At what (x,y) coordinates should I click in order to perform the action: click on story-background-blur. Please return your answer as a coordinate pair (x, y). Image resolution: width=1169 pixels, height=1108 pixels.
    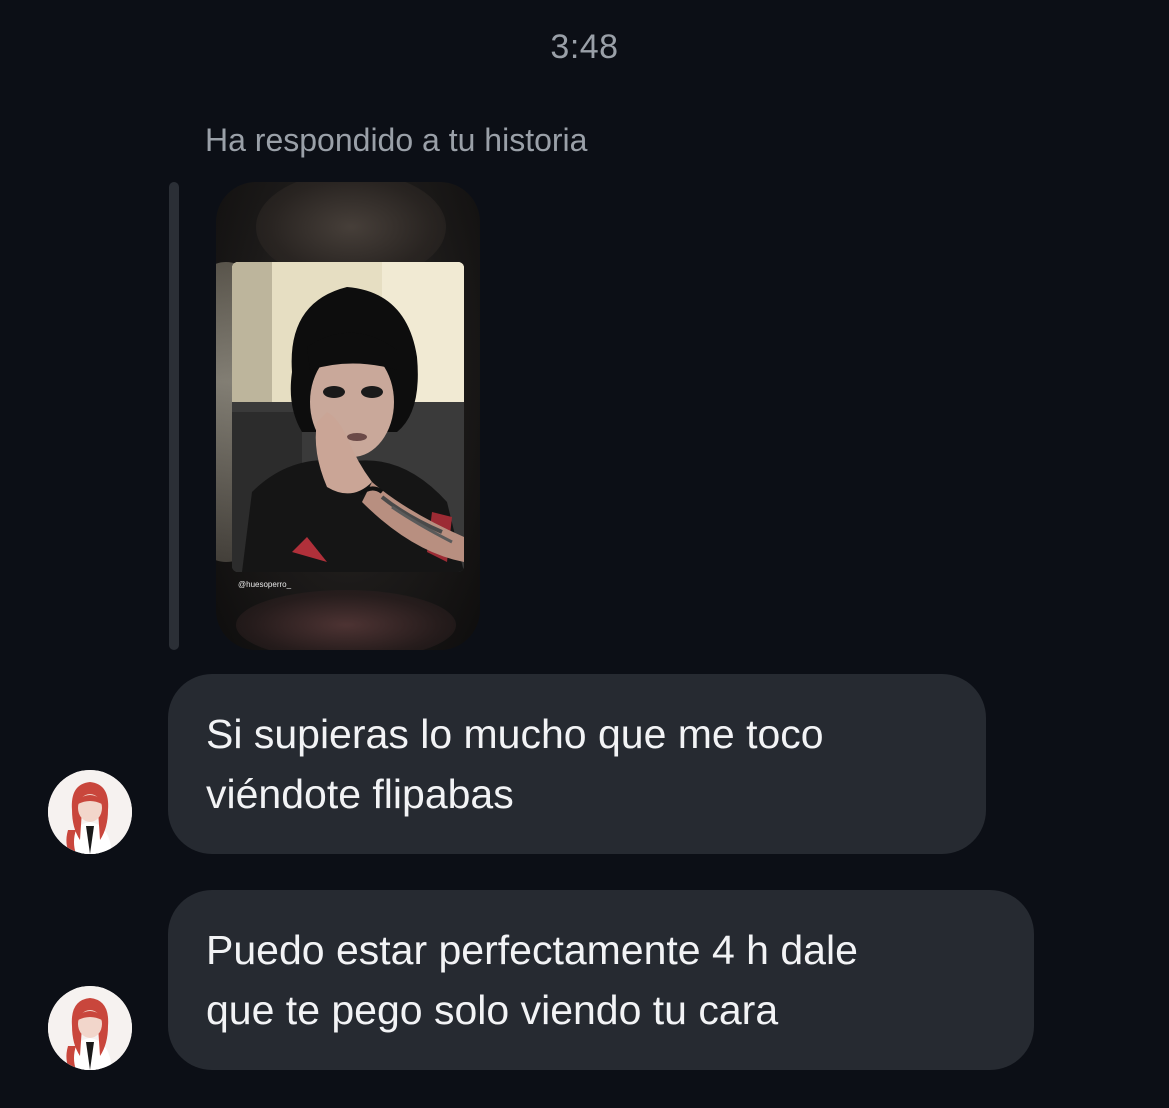
    Looking at the image, I should click on (346, 620).